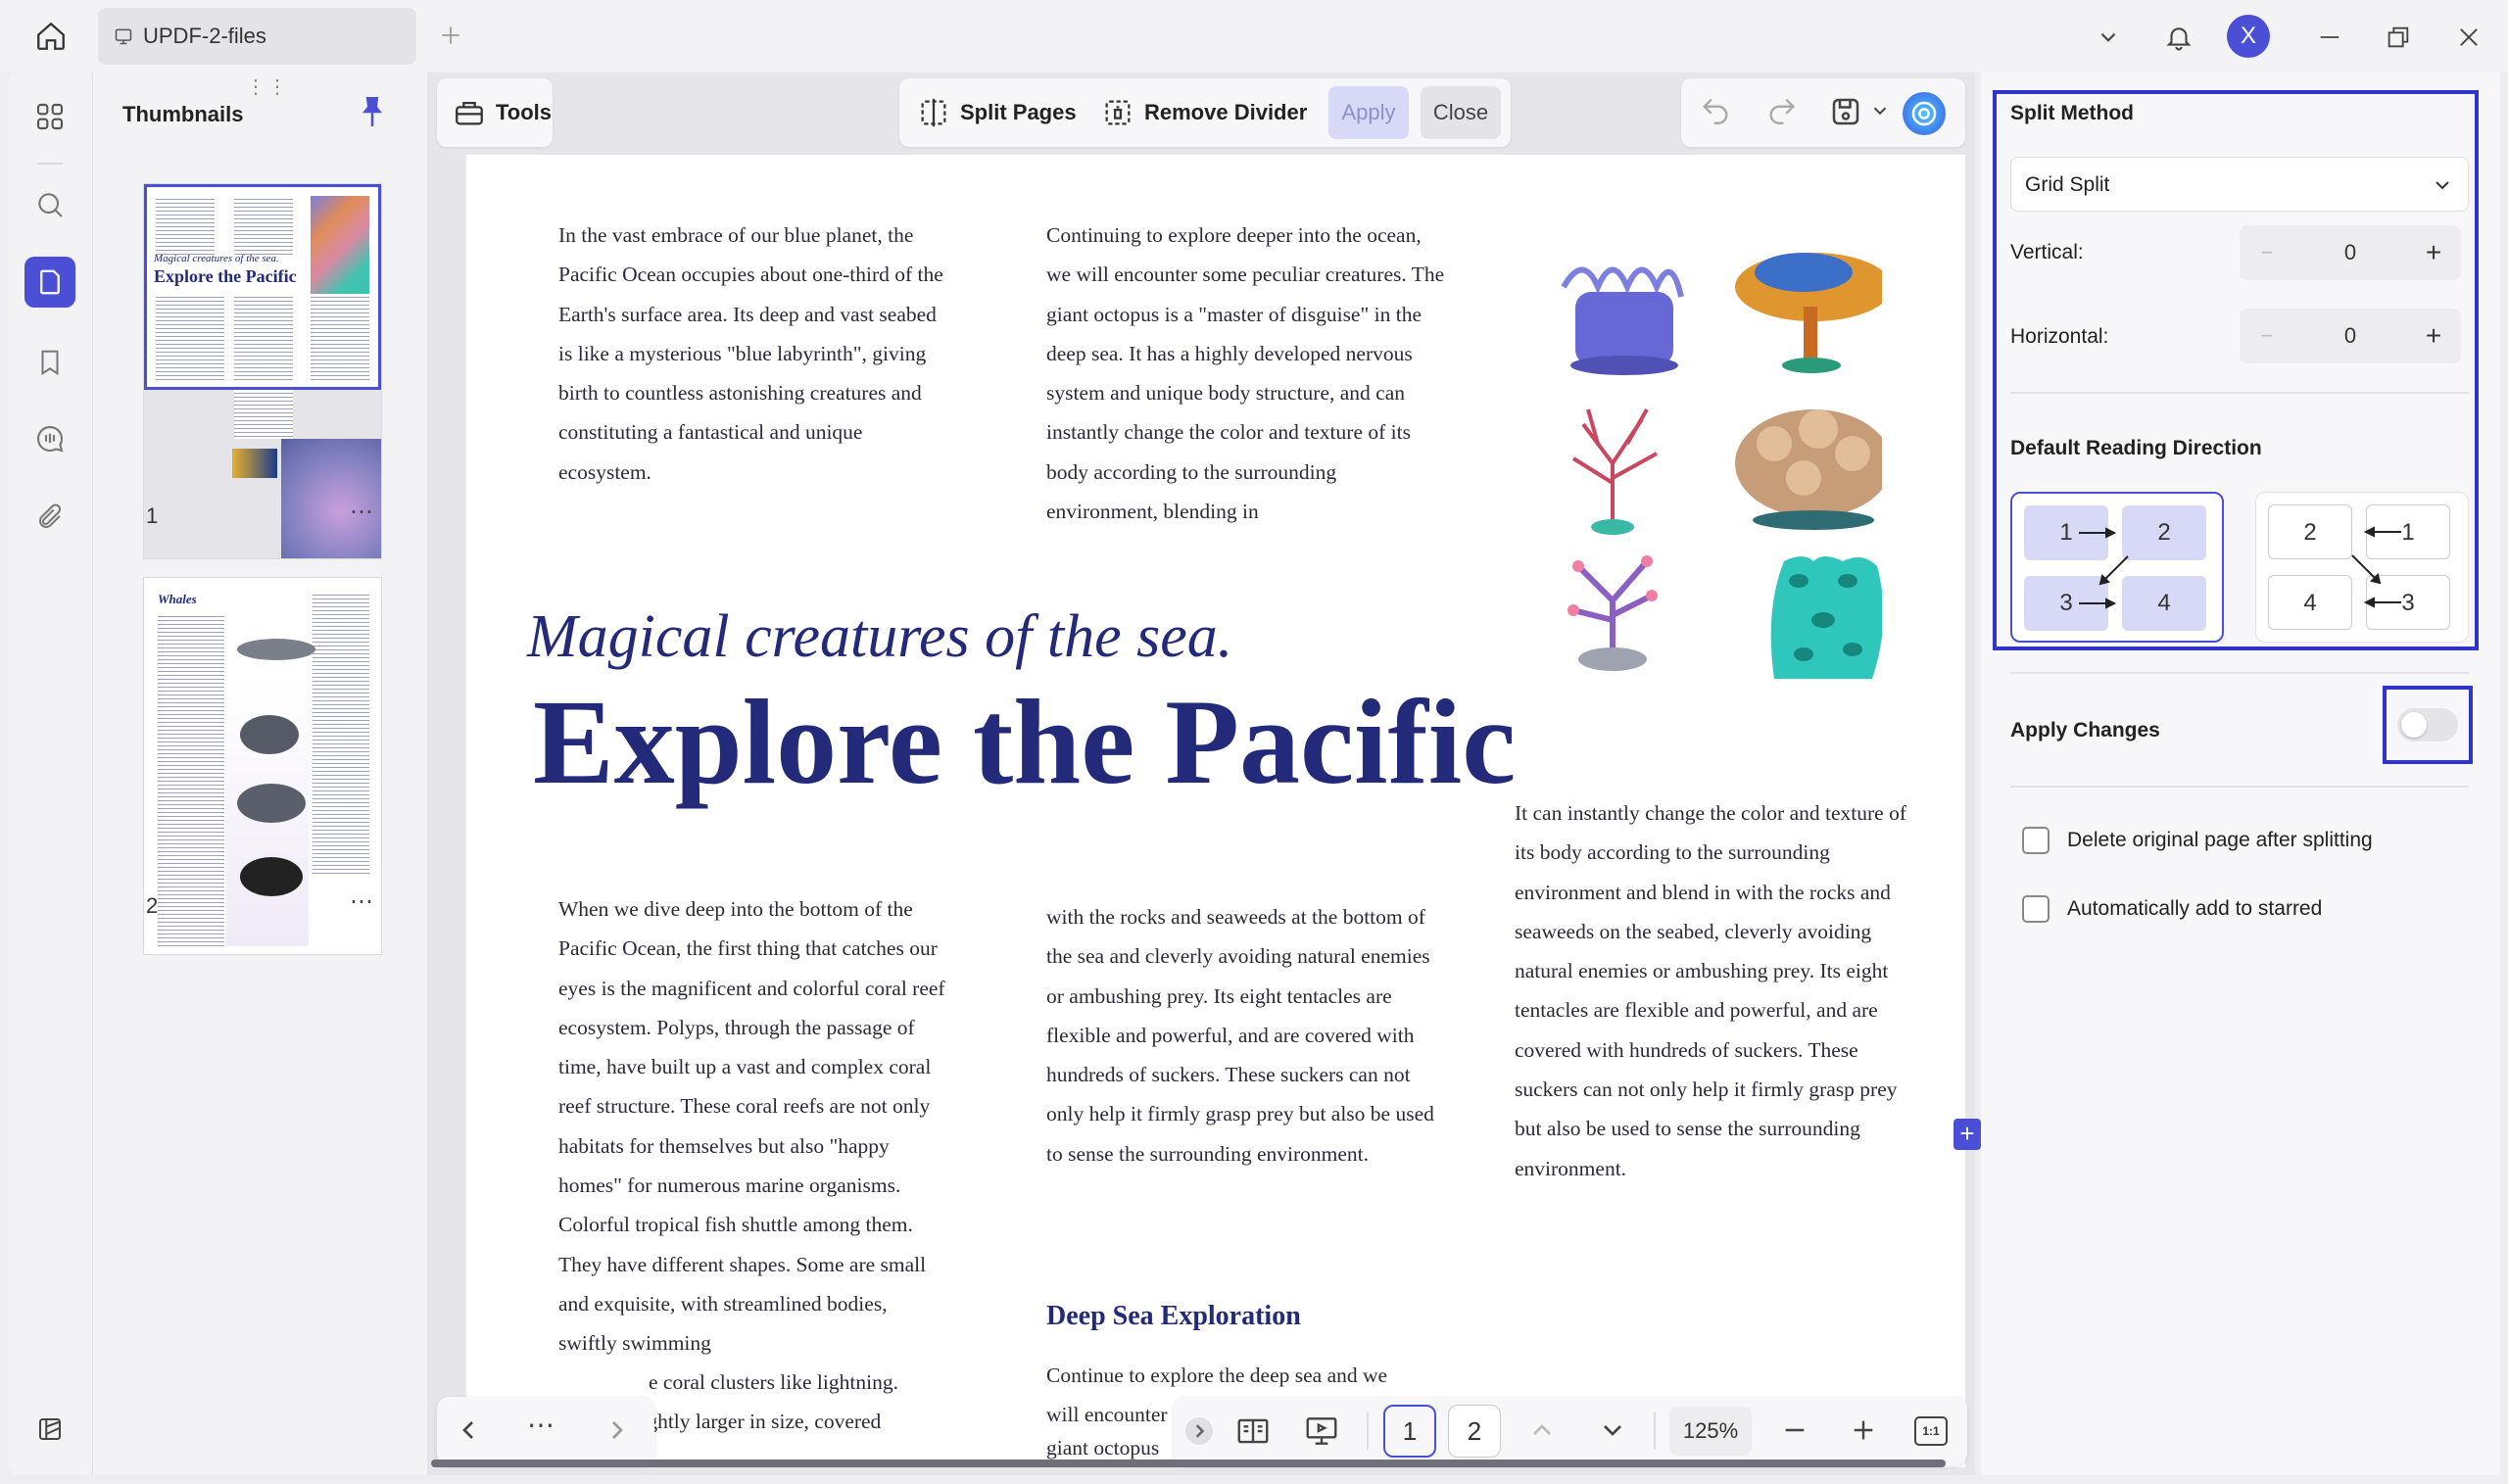 Image resolution: width=2508 pixels, height=1484 pixels. Describe the element at coordinates (2067, 184) in the screenshot. I see `split-method-value: Grid Split` at that location.